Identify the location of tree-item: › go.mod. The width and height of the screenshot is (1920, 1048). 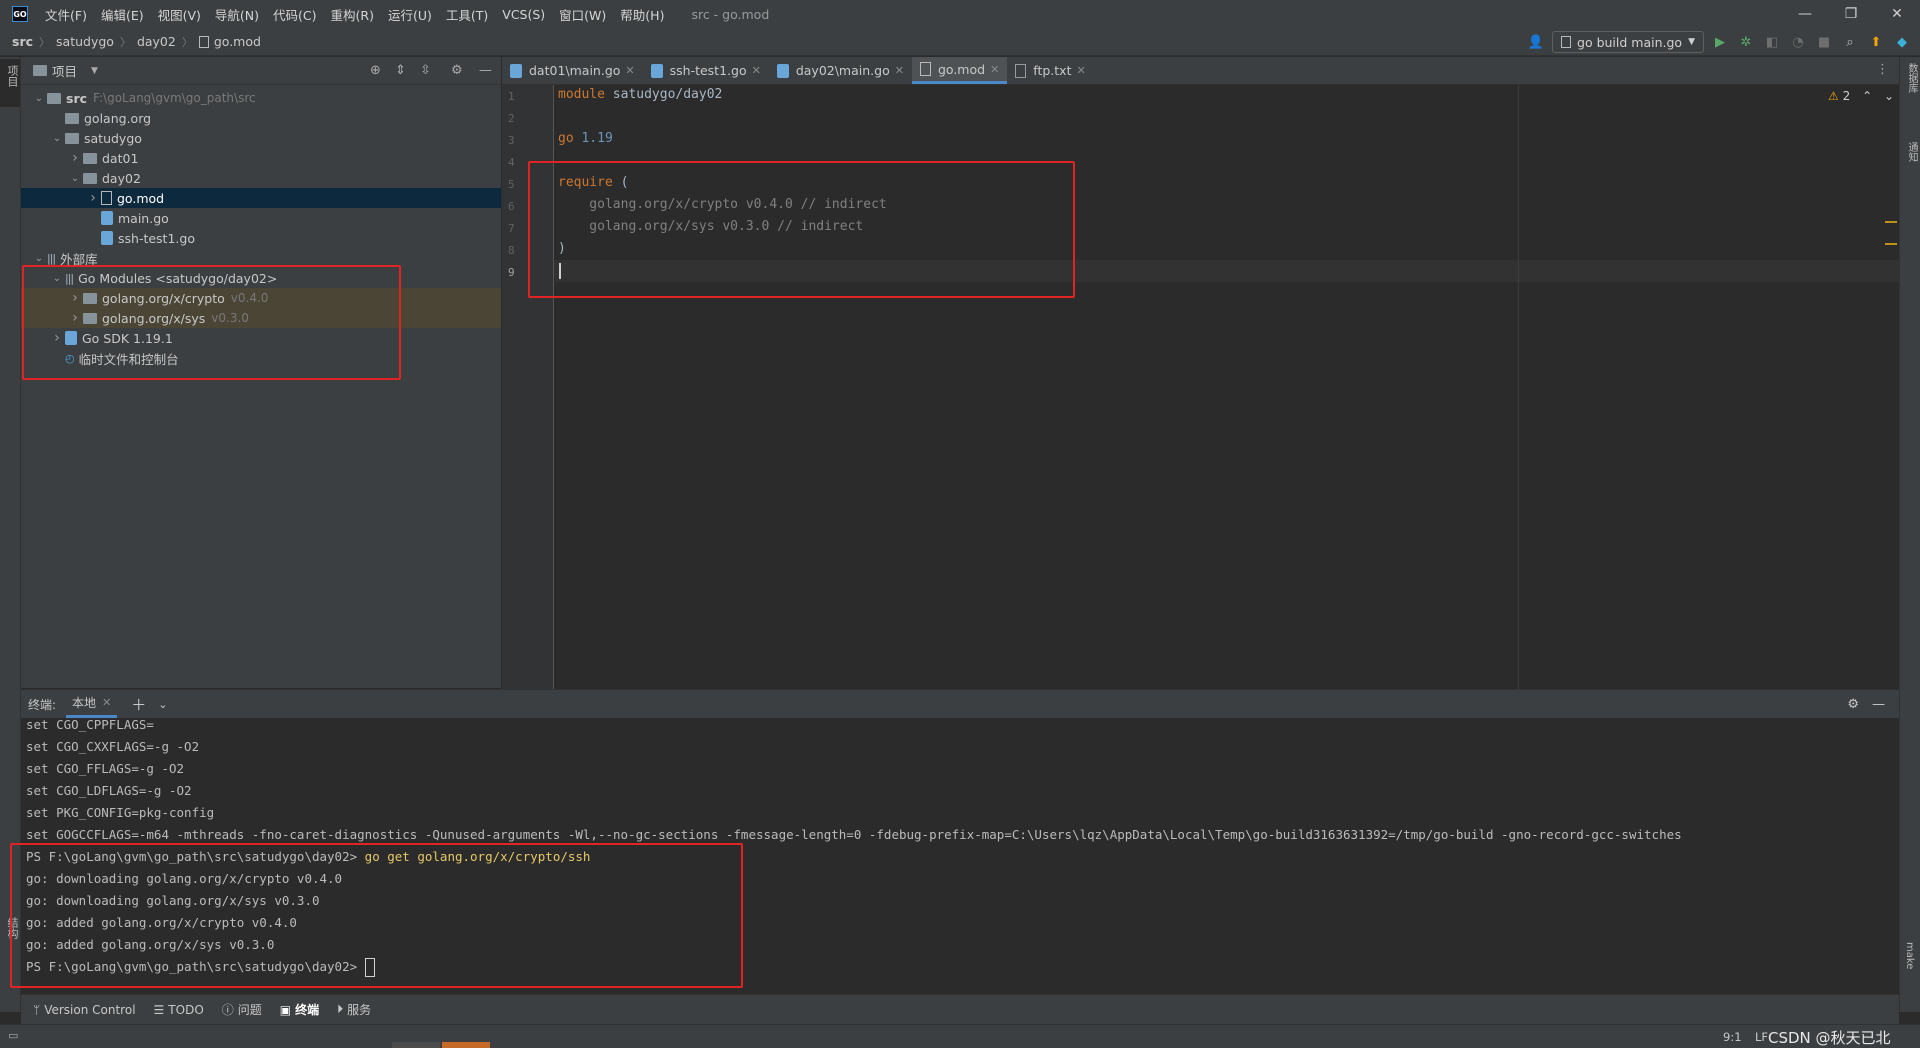
(261, 198).